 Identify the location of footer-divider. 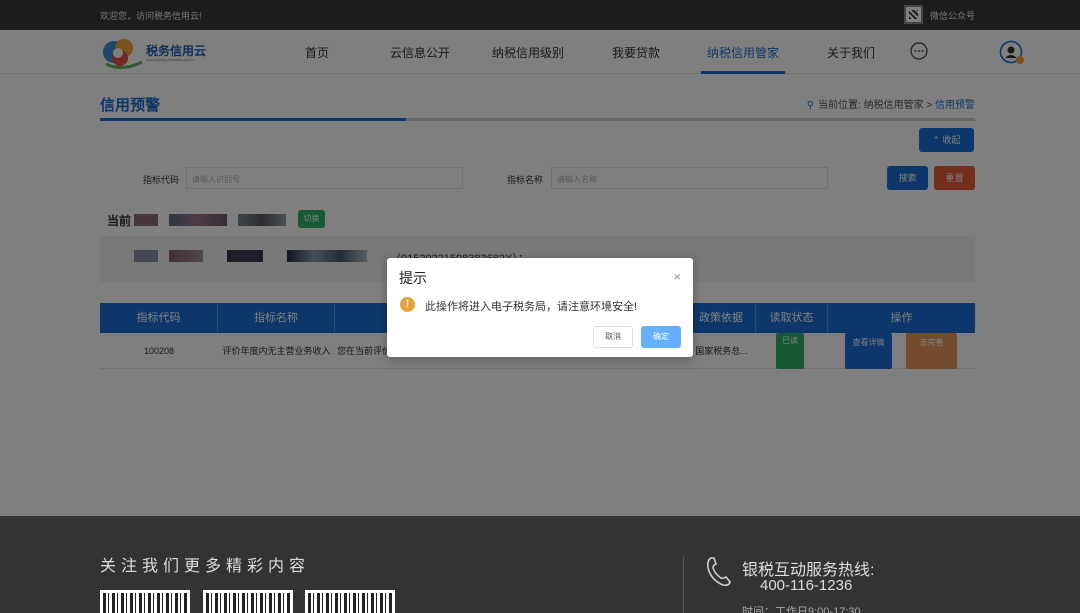
(683, 584).